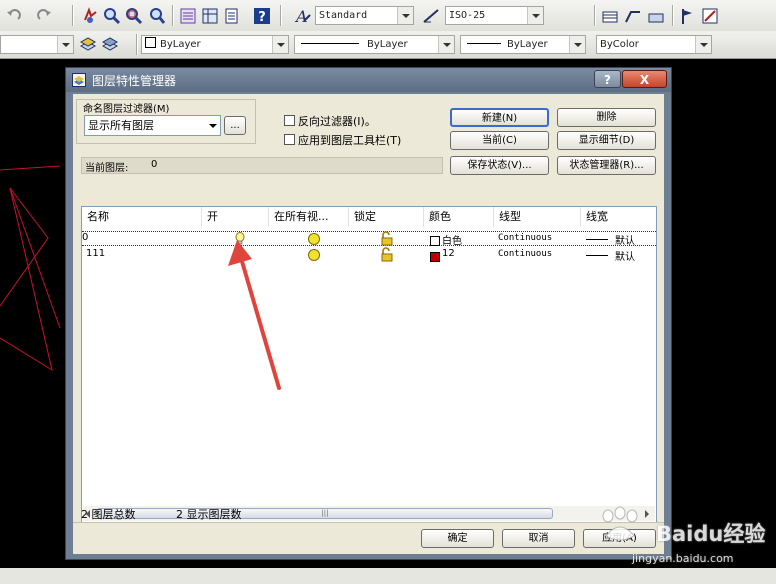  I want to click on zoom-window-icon, so click(134, 16).